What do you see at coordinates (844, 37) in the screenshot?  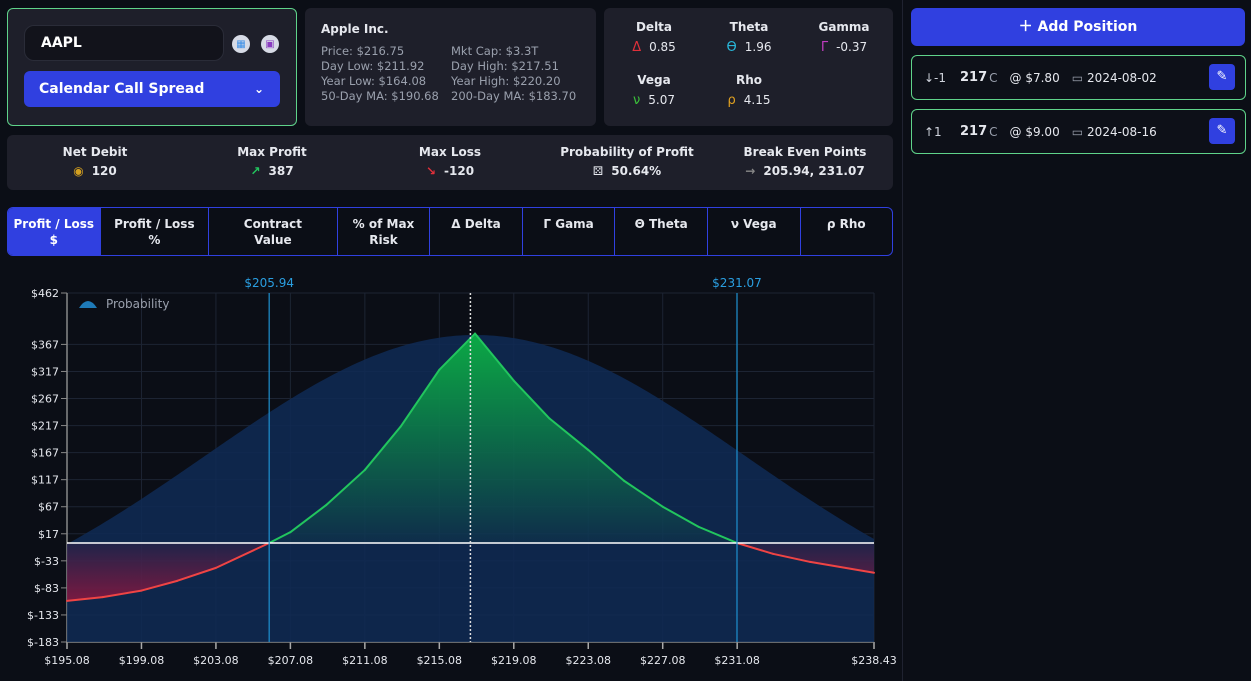 I see `greek-gamma: Gamma Γ -0.37` at bounding box center [844, 37].